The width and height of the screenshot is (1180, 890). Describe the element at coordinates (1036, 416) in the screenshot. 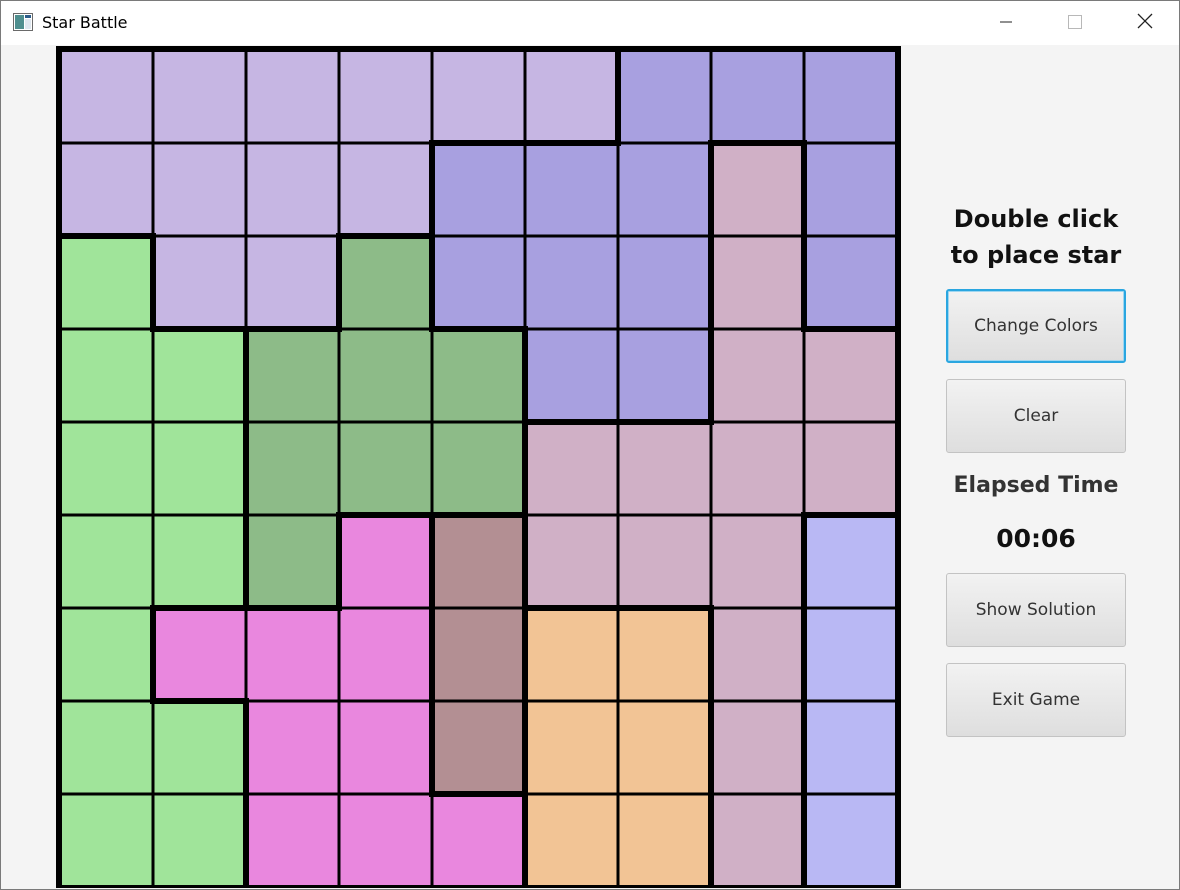

I see `clear-button: Clear` at that location.